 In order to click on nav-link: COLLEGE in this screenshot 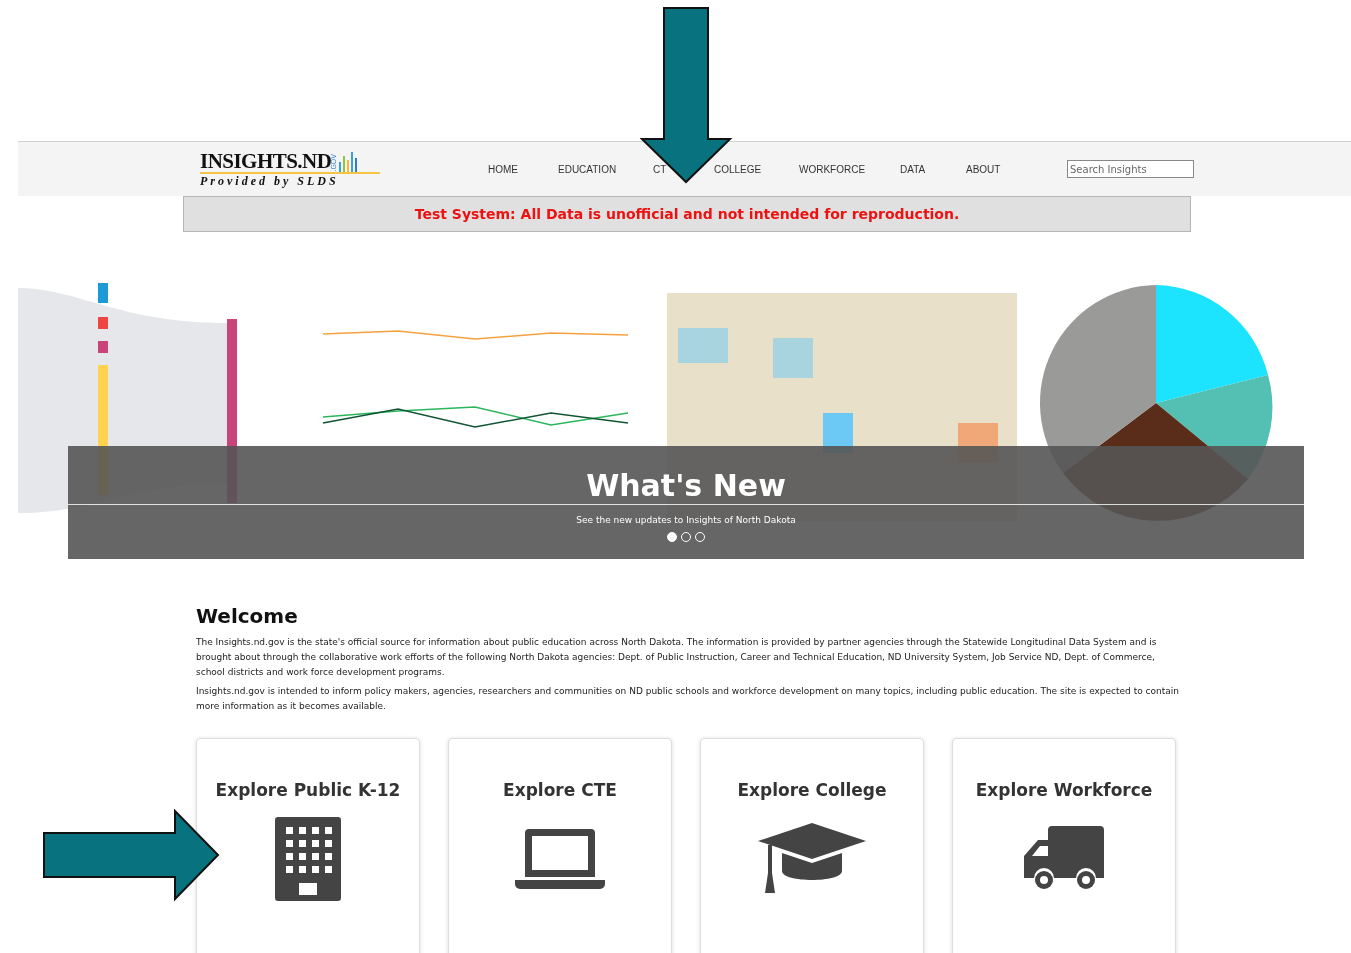, I will do `click(738, 169)`.